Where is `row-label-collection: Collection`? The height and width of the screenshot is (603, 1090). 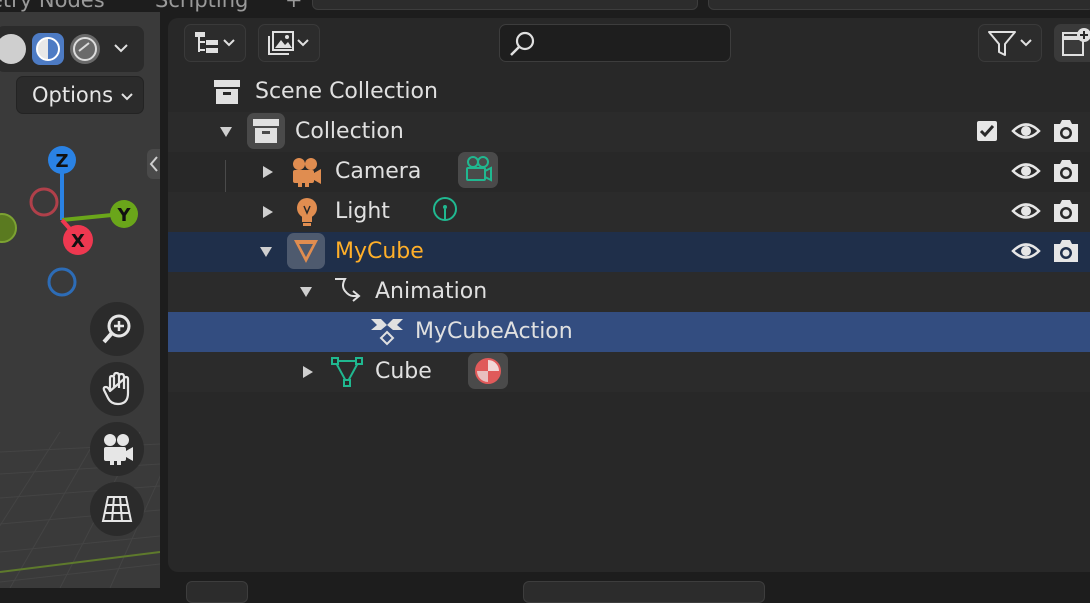 row-label-collection: Collection is located at coordinates (349, 131).